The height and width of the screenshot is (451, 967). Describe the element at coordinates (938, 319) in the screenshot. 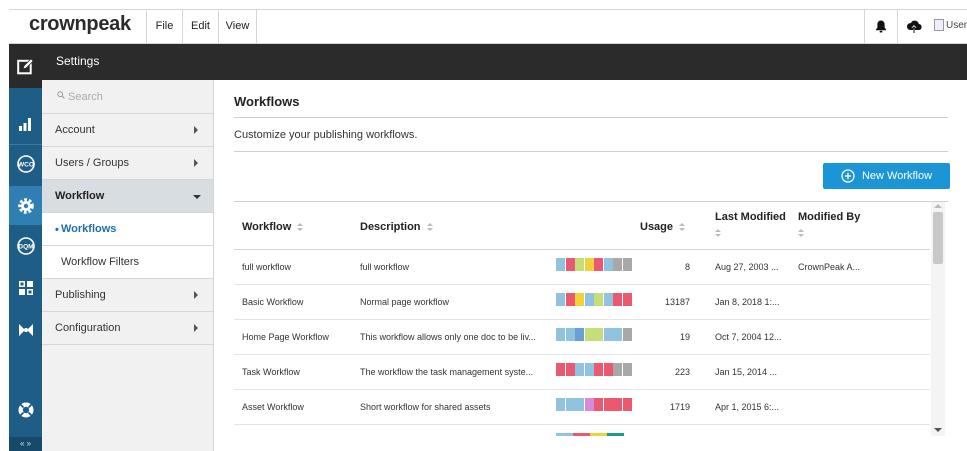

I see `table-scrollbar` at that location.